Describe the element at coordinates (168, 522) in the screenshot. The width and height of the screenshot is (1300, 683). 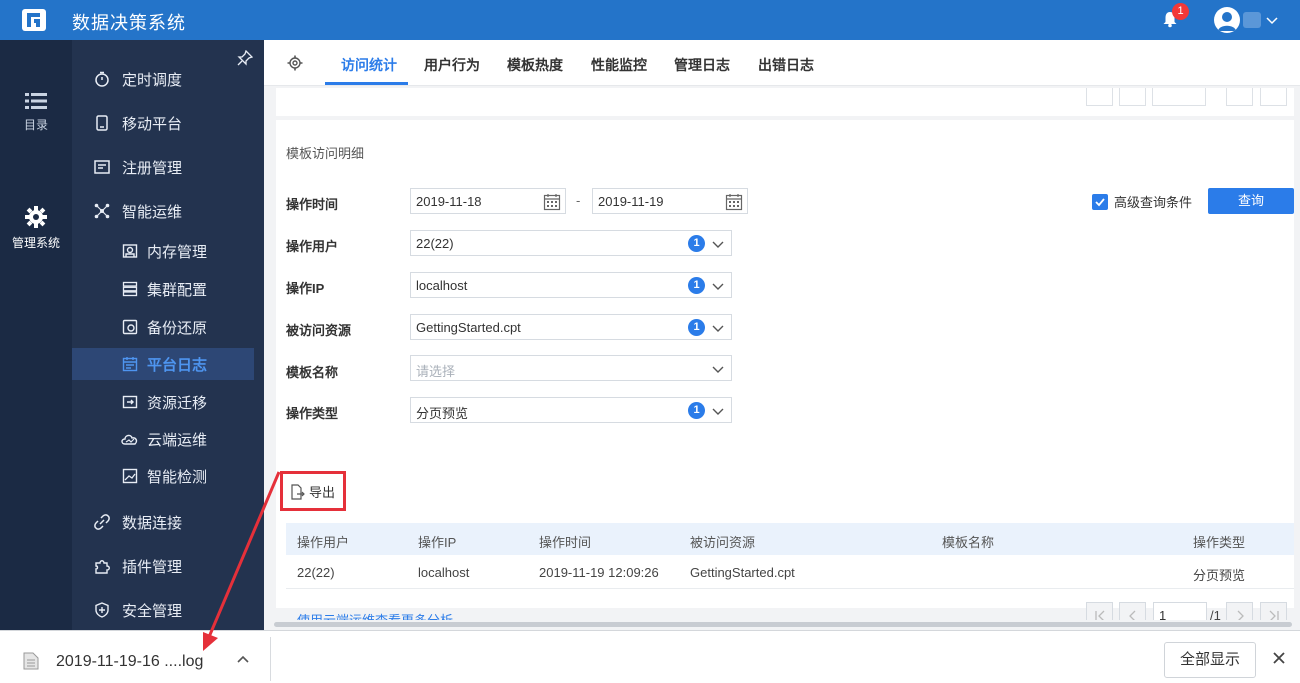
I see `sidebar-item-data-connection: 数据连接` at that location.